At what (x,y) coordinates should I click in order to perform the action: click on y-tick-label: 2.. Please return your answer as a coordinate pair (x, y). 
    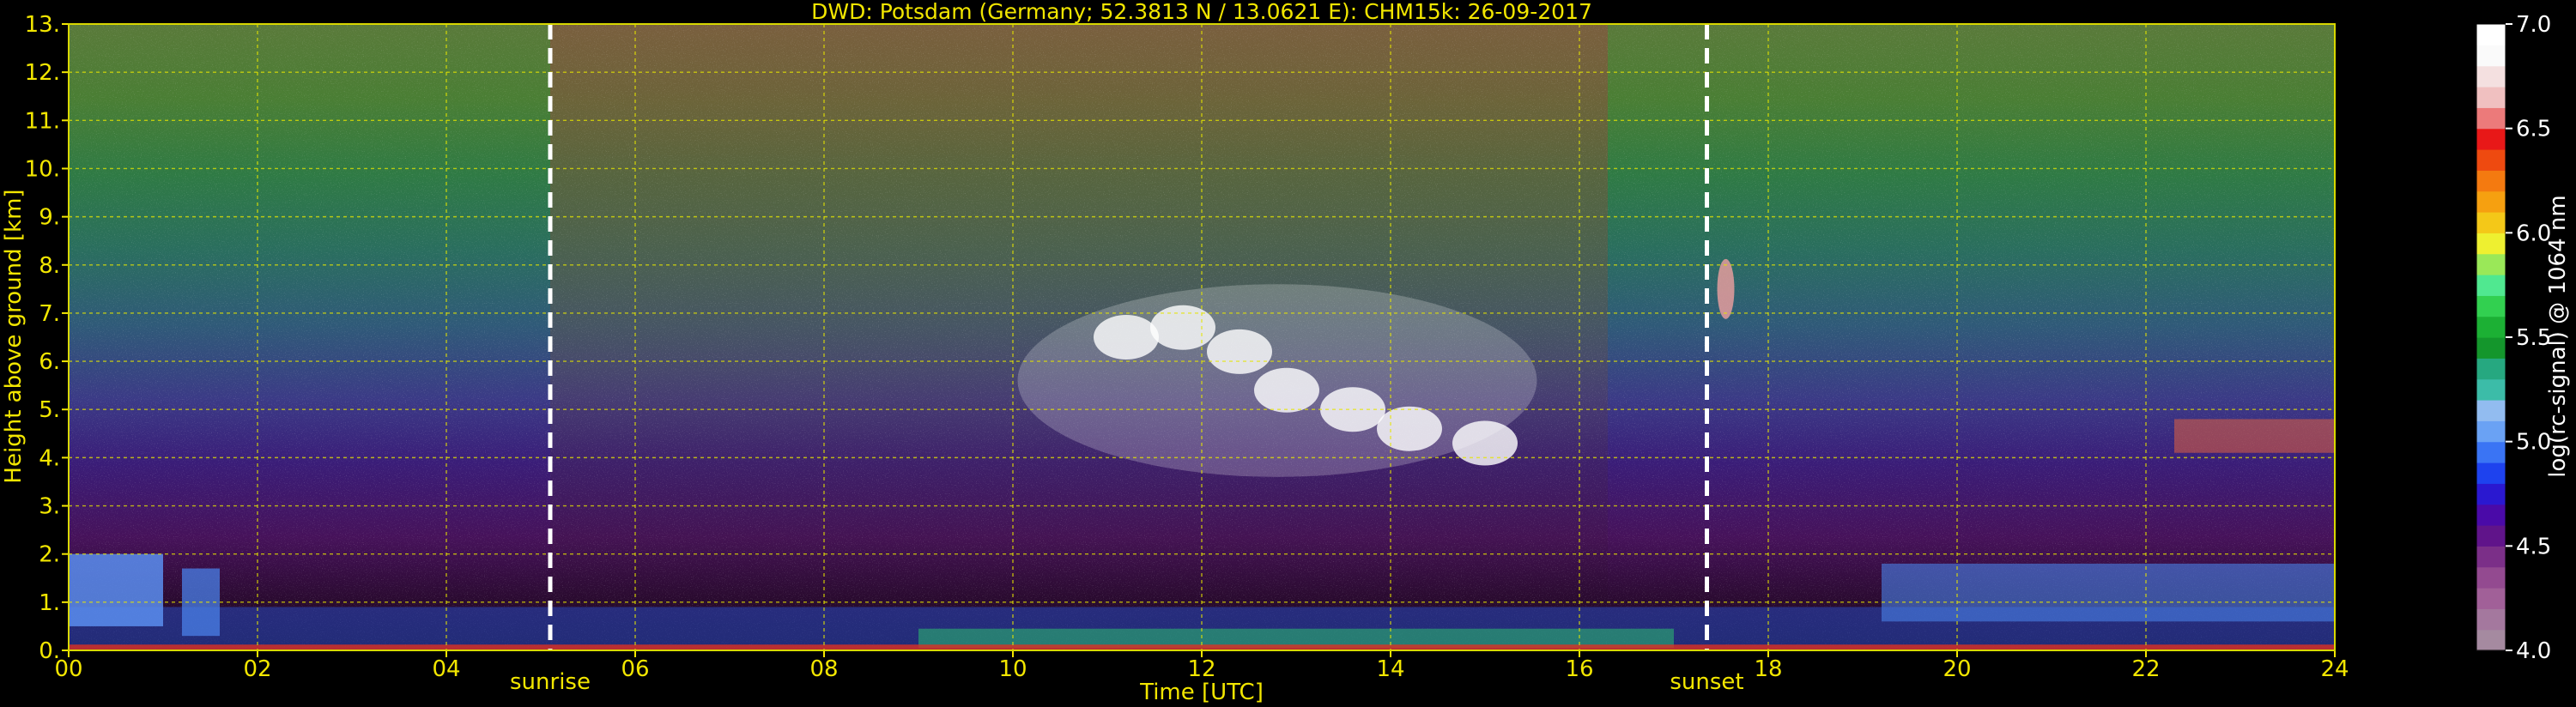
    Looking at the image, I should click on (49, 555).